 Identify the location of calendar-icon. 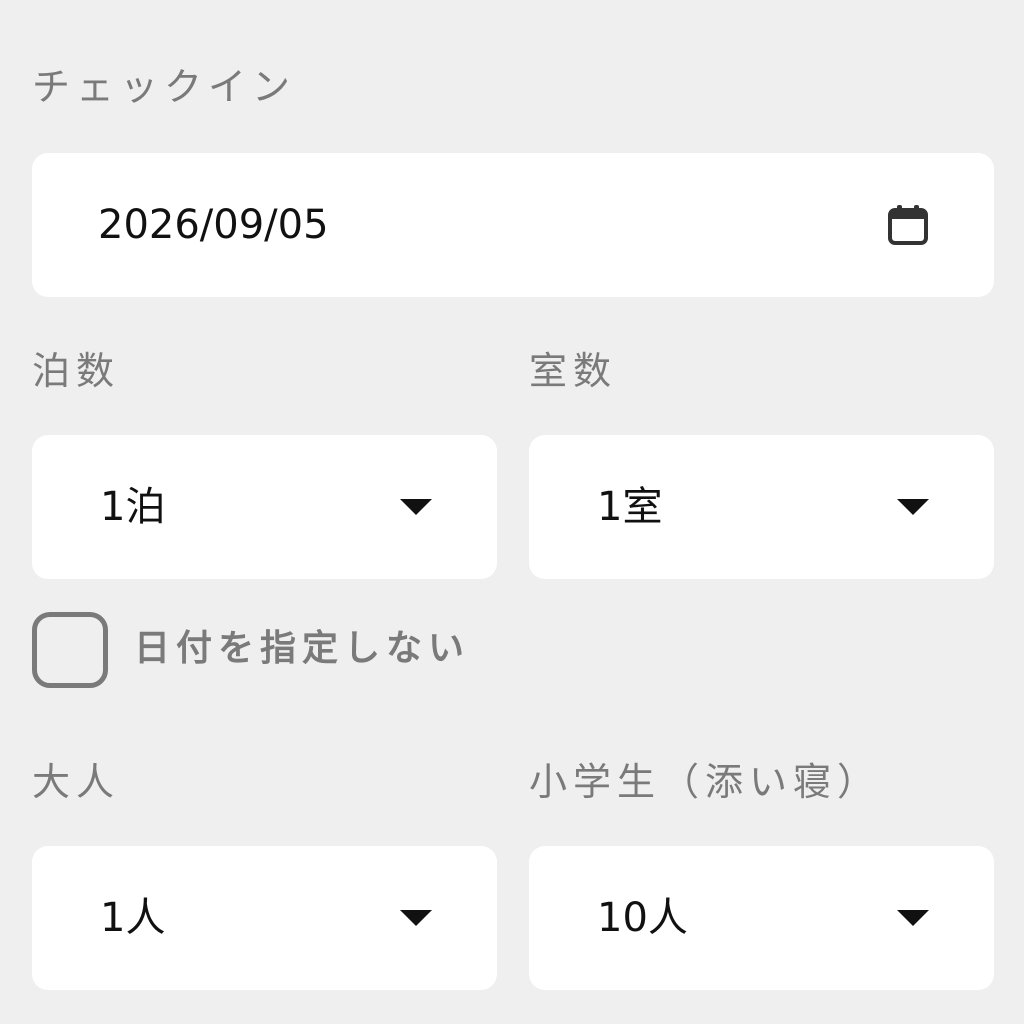
(908, 225).